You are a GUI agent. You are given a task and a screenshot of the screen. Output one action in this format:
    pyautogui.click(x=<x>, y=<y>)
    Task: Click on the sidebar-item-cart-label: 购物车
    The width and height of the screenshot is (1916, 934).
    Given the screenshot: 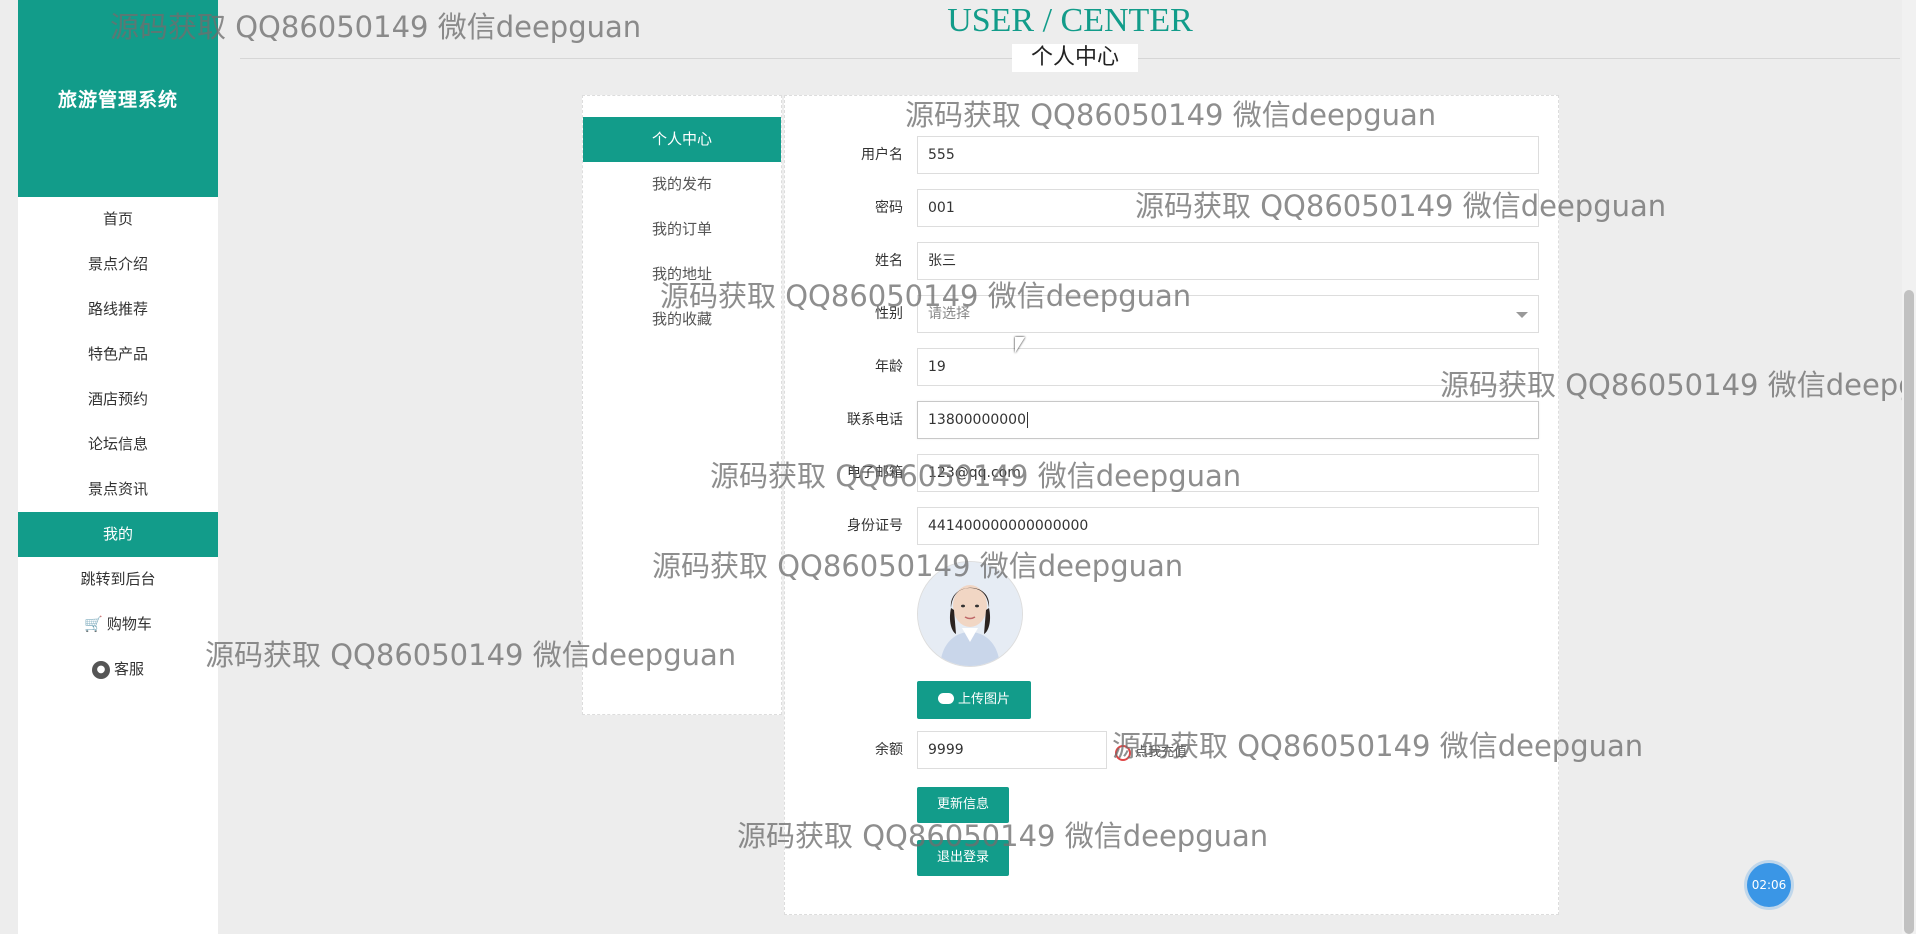 What is the action you would take?
    pyautogui.click(x=129, y=624)
    